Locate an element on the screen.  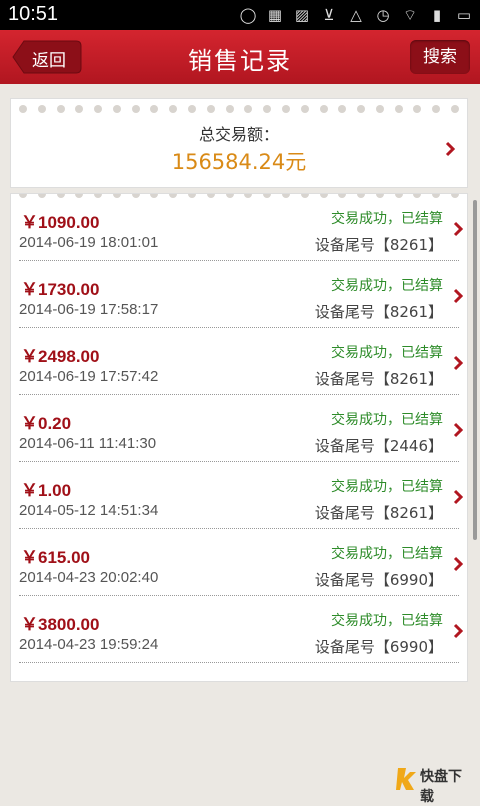
signal-icon: ▮ is located at coordinates (437, 15).